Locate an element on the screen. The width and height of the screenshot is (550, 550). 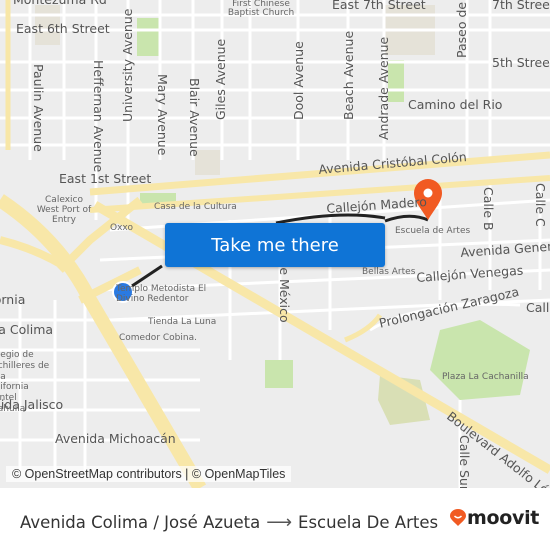
poi-label: Calexico West Port of Entry is located at coordinates (64, 210).